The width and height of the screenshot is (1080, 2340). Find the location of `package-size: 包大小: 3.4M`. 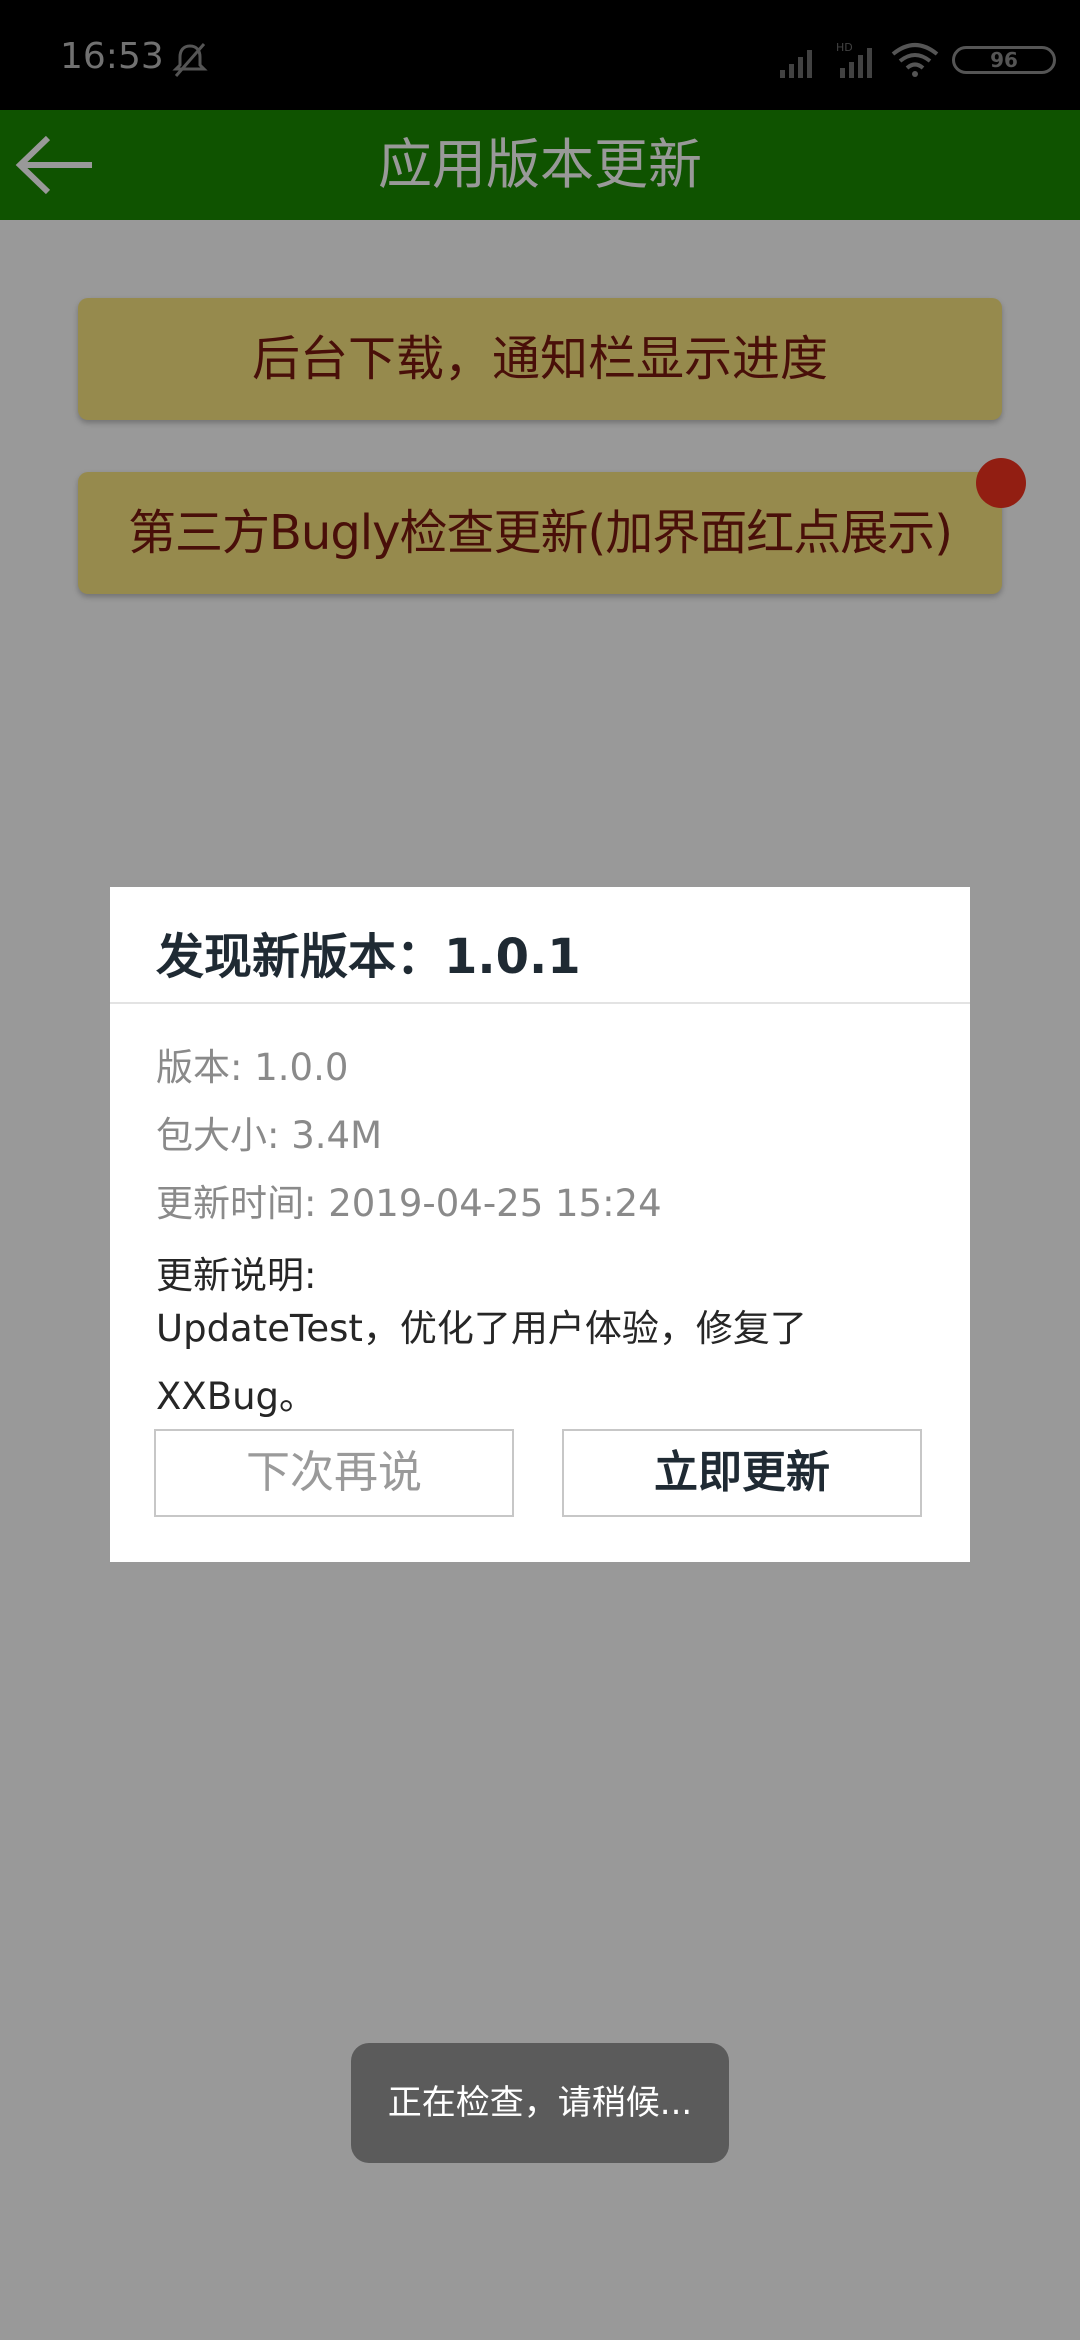

package-size: 包大小: 3.4M is located at coordinates (269, 1135).